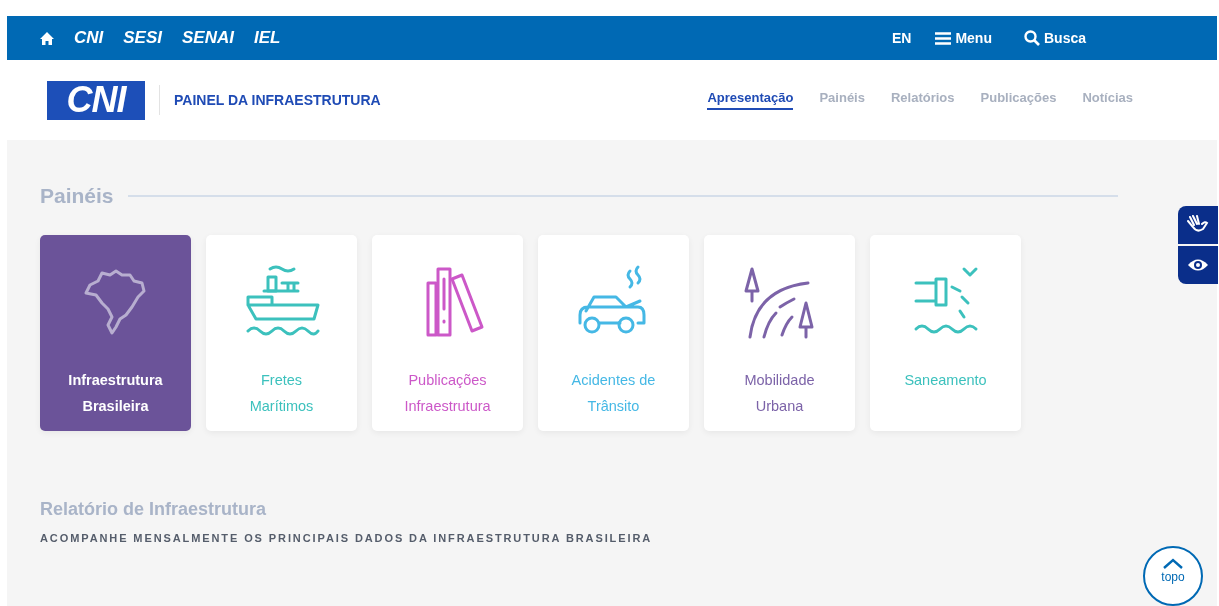 The height and width of the screenshot is (606, 1219). I want to click on car-icon, so click(611, 299).